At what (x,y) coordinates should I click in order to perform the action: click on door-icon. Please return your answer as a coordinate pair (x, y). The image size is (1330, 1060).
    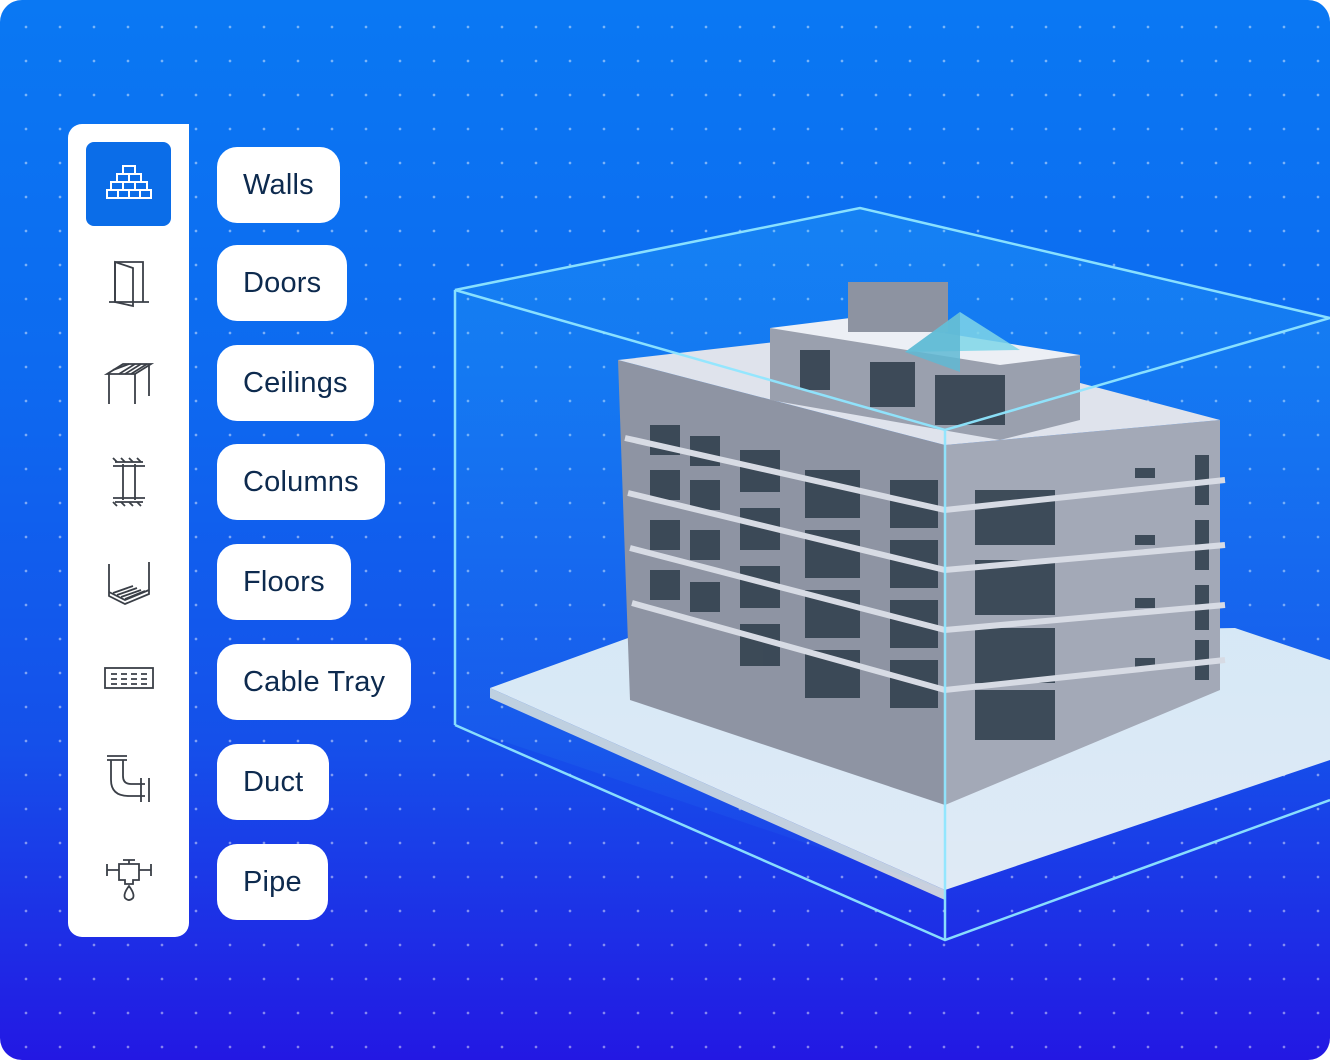
    Looking at the image, I should click on (128, 284).